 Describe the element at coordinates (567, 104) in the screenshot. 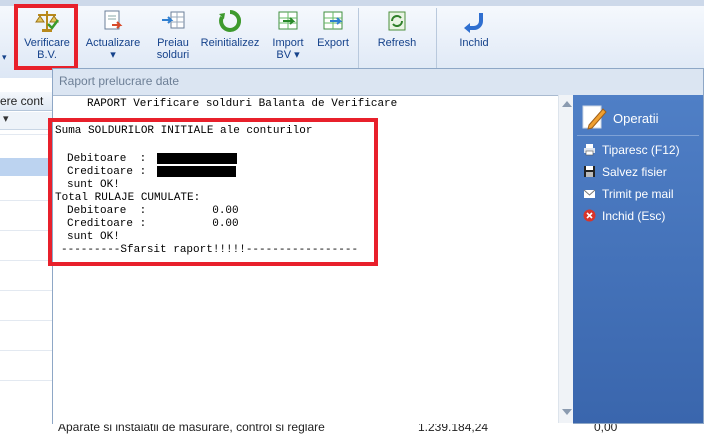

I see `scroll-up-icon` at that location.